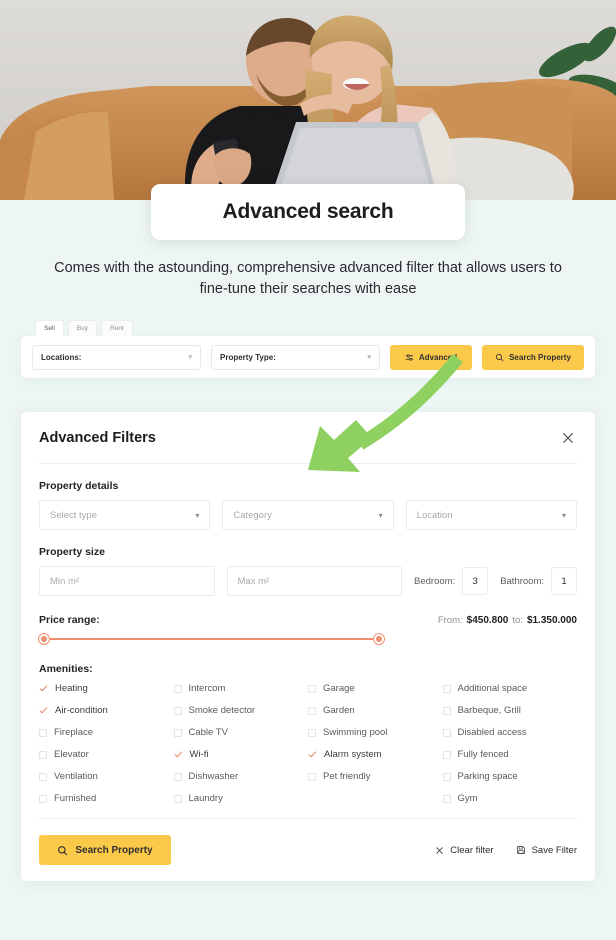 Image resolution: width=616 pixels, height=940 pixels. I want to click on amenity-checkbox: Swimming pool, so click(375, 732).